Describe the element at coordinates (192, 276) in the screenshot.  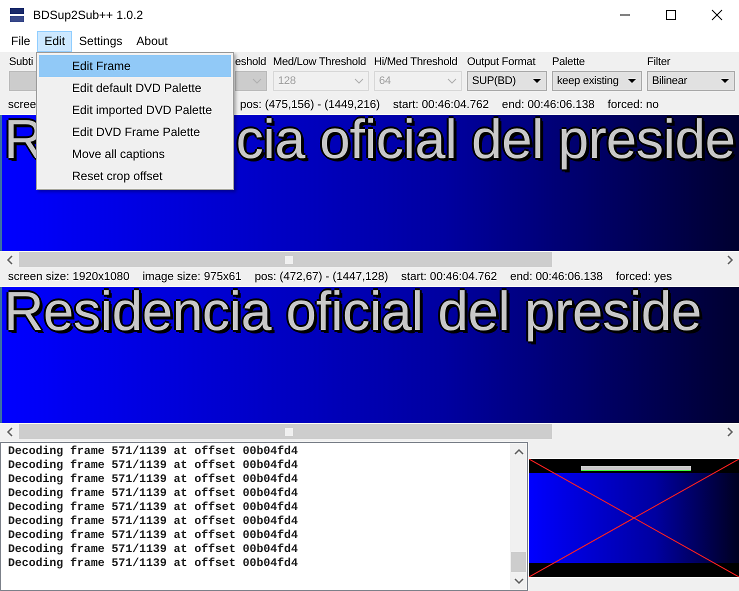
I see `info-text: image size: 975x61` at that location.